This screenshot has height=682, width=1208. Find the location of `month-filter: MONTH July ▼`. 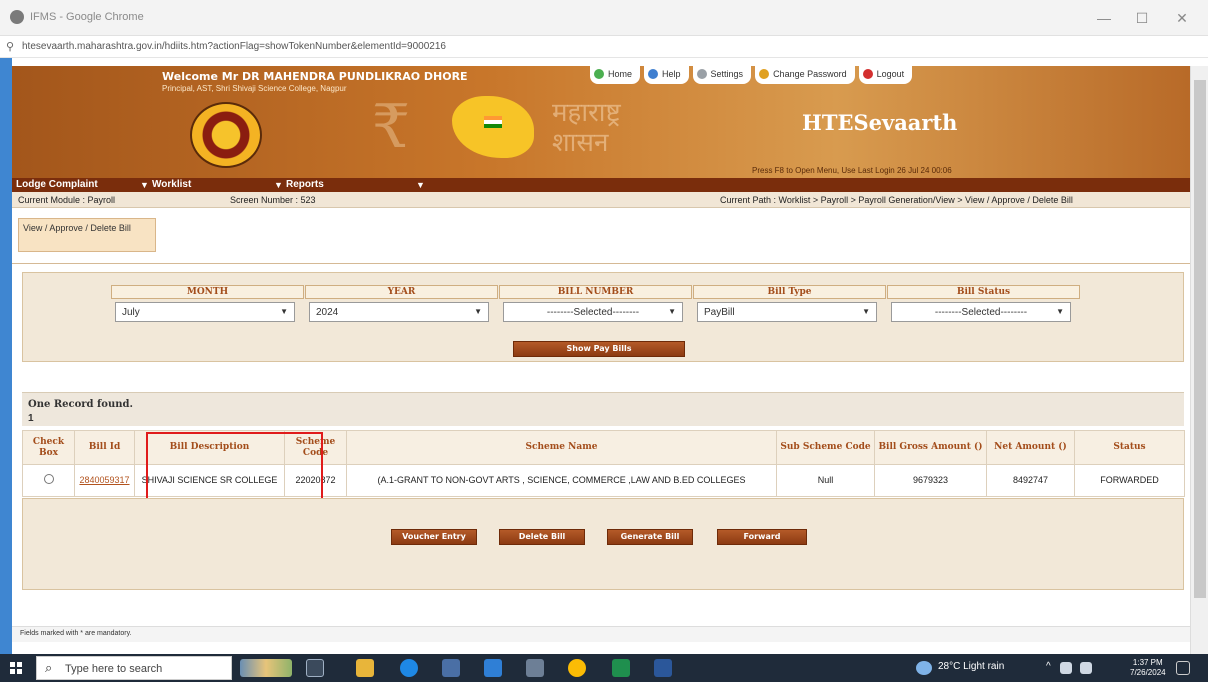

month-filter: MONTH July ▼ is located at coordinates (207, 303).